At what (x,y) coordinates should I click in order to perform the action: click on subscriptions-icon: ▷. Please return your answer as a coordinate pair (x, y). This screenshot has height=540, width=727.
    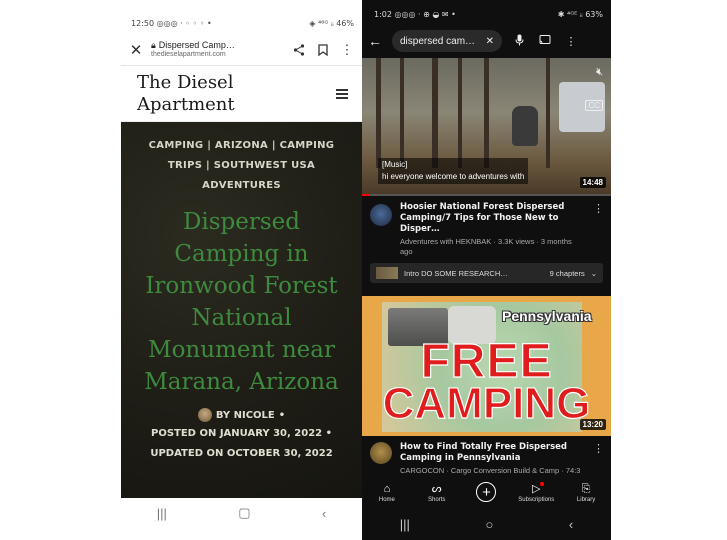
    Looking at the image, I should click on (538, 488).